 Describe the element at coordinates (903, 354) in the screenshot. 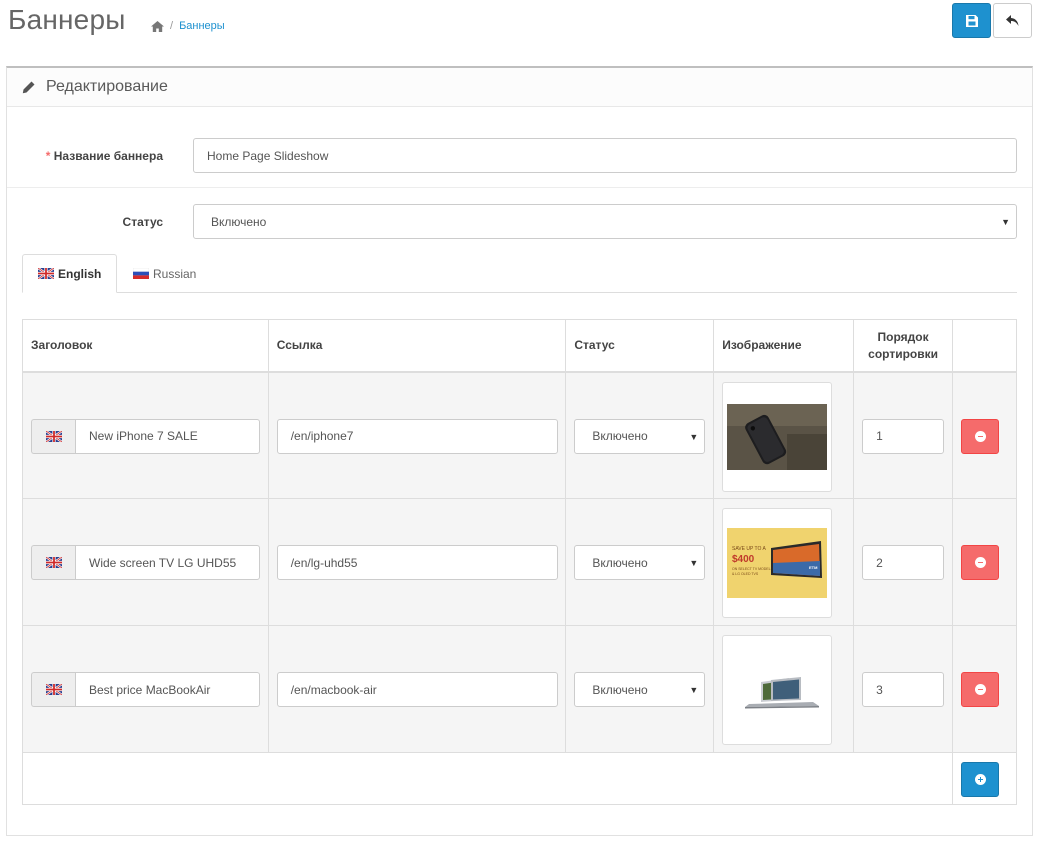

I see `col-header-sort-line2: сортировки` at that location.